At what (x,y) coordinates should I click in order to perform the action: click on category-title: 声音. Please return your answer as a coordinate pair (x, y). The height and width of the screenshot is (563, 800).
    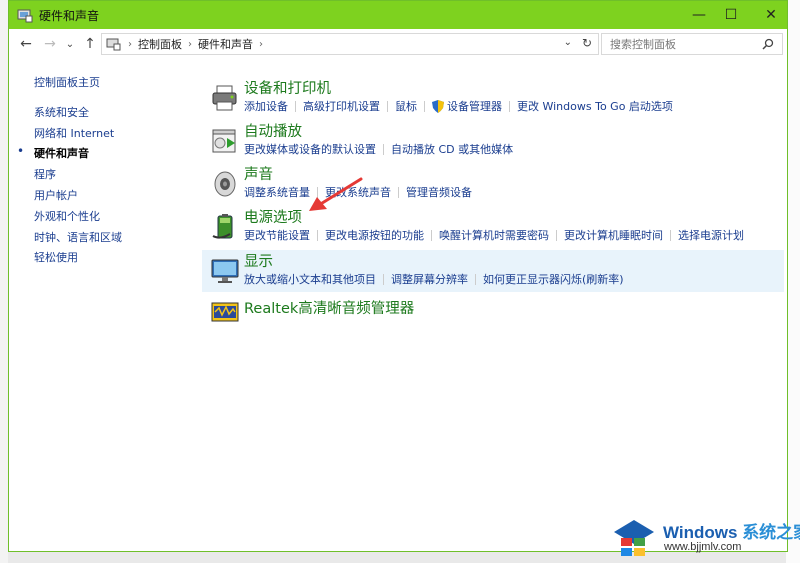
    Looking at the image, I should click on (258, 173).